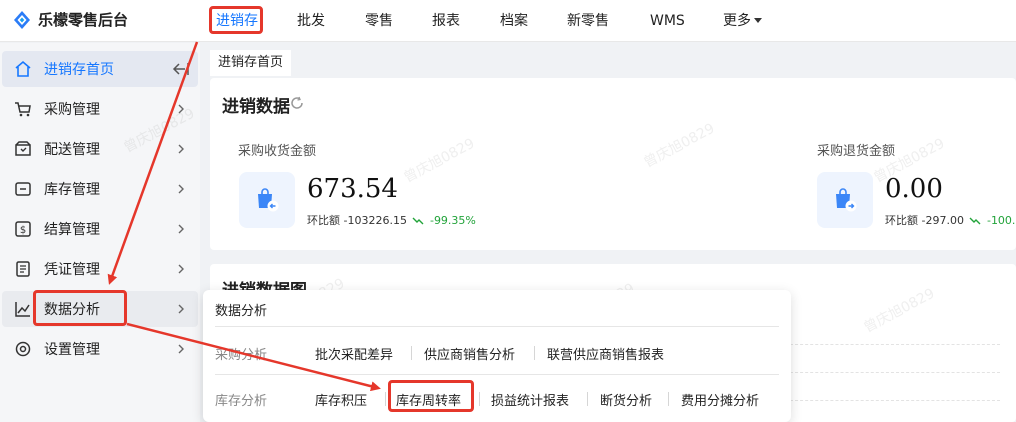 This screenshot has width=1016, height=422. I want to click on brand: 乐檬零售后台, so click(70, 19).